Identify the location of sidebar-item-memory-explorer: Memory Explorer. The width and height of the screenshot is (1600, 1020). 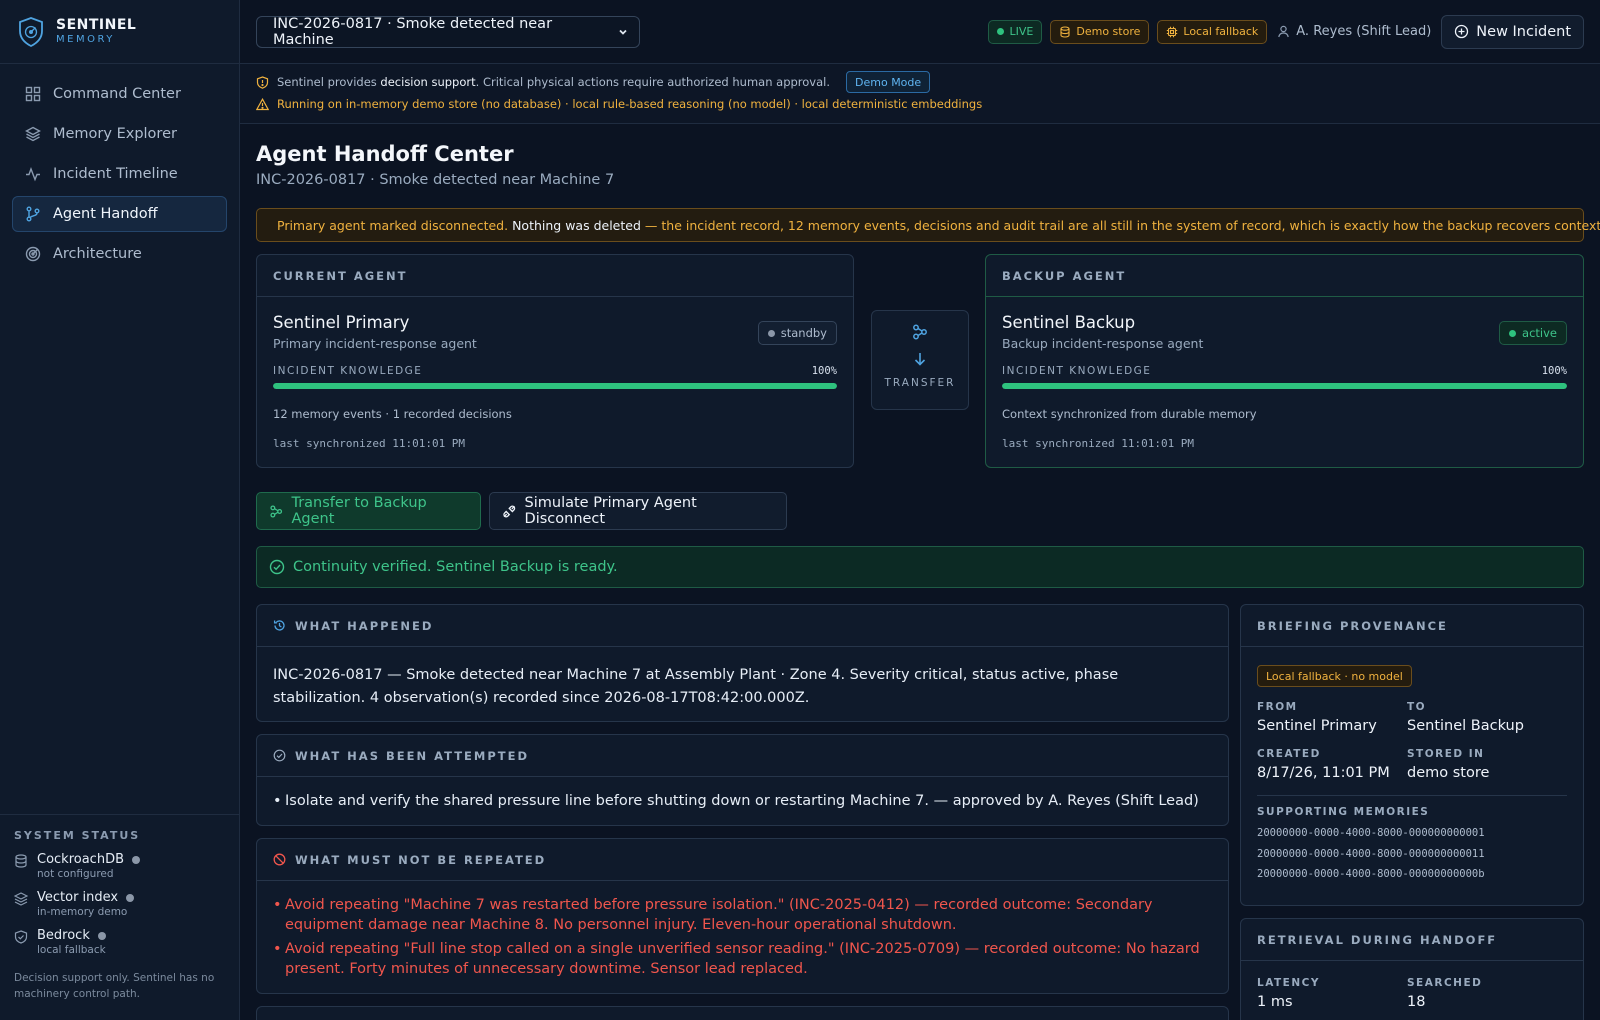
(119, 134).